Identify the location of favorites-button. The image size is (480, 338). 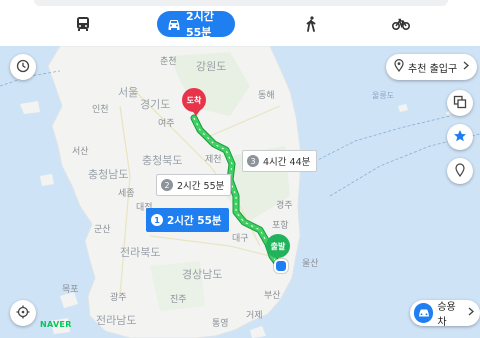
(460, 137).